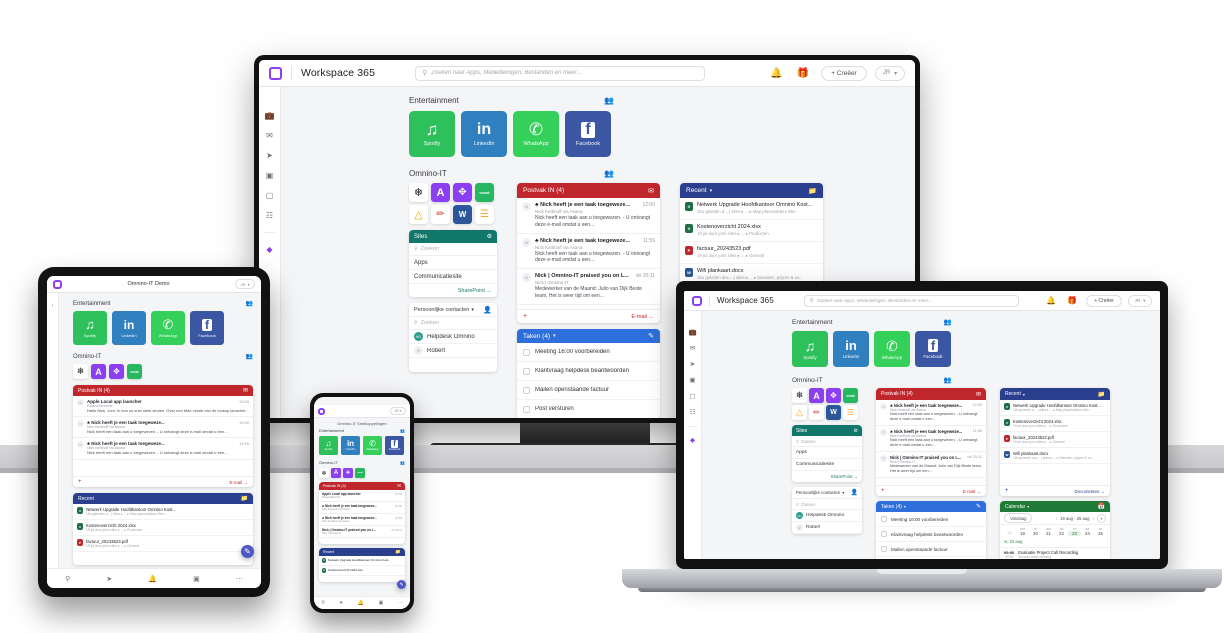 The image size is (1224, 633). What do you see at coordinates (453, 249) in the screenshot?
I see `sites-search-input: ⚲ Zoeken` at bounding box center [453, 249].